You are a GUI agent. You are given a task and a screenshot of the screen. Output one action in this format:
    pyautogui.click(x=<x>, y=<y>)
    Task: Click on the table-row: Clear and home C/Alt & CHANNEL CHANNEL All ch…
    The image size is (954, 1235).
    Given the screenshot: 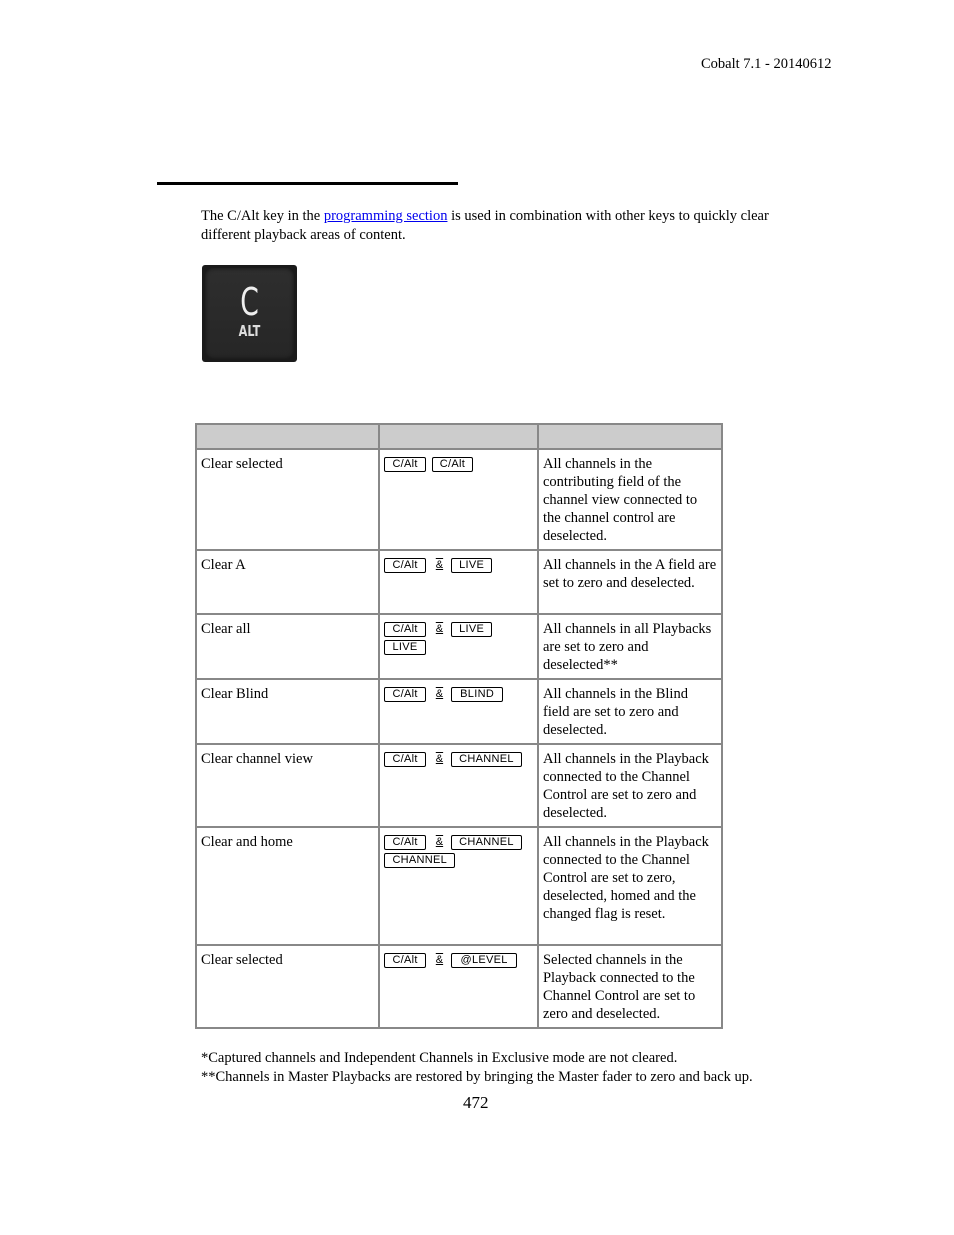 What is the action you would take?
    pyautogui.click(x=459, y=886)
    